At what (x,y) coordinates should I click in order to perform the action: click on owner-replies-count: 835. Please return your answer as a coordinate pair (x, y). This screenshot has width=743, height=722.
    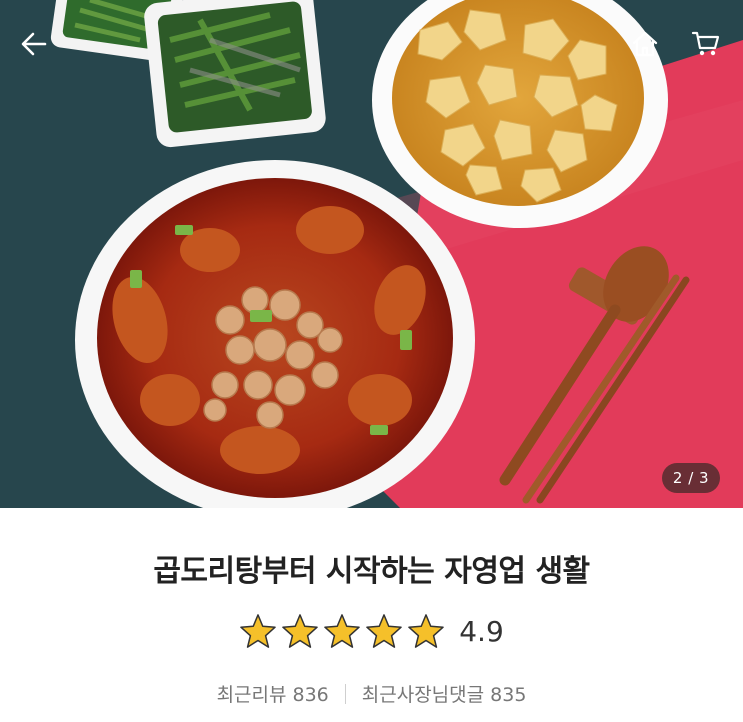
    Looking at the image, I should click on (508, 695).